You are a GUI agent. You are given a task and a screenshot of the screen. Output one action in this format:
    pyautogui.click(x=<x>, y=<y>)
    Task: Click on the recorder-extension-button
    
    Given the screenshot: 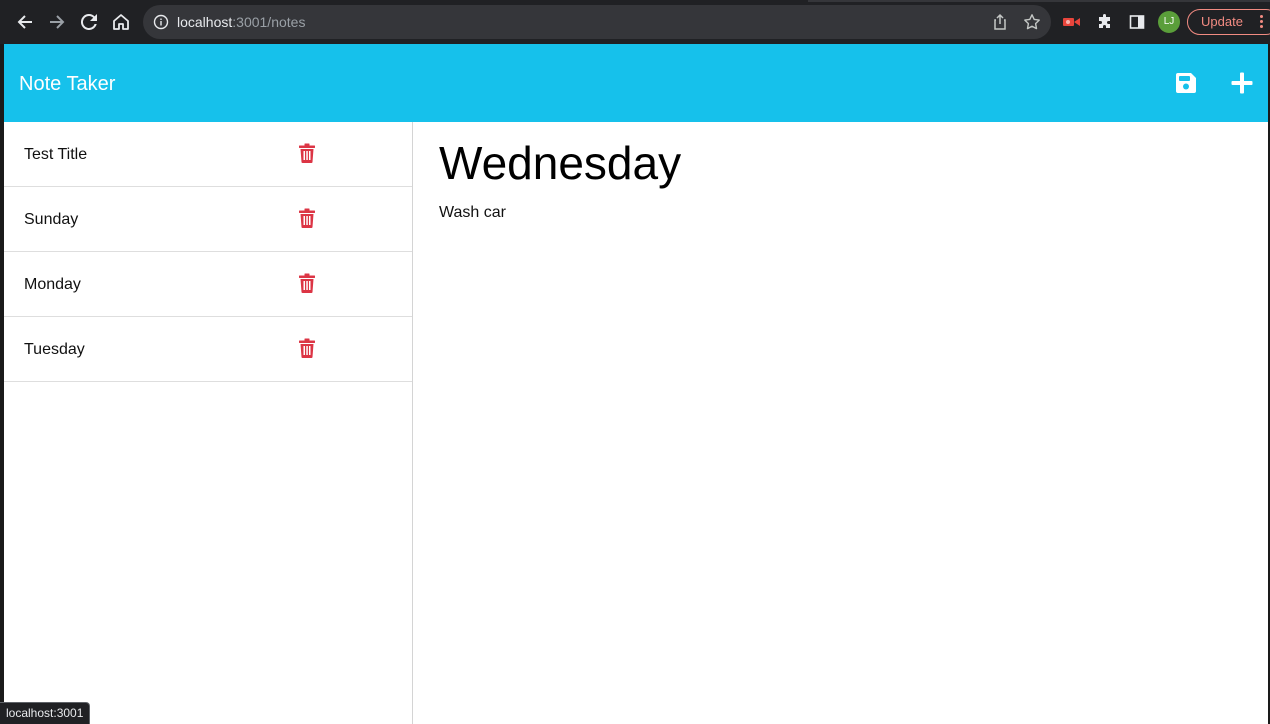 What is the action you would take?
    pyautogui.click(x=1072, y=22)
    